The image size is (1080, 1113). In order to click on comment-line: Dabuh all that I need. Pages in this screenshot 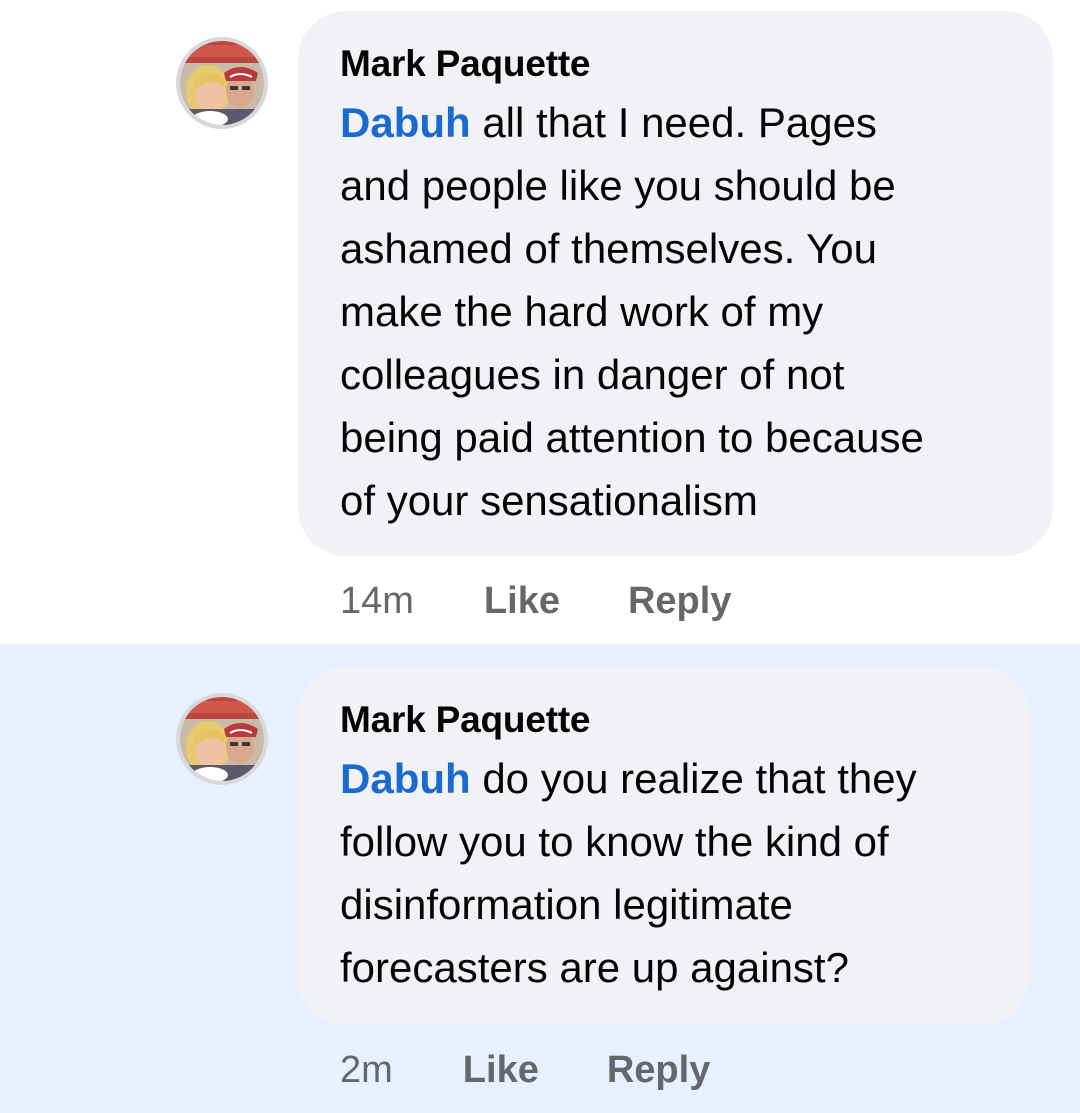, I will do `click(676, 122)`.